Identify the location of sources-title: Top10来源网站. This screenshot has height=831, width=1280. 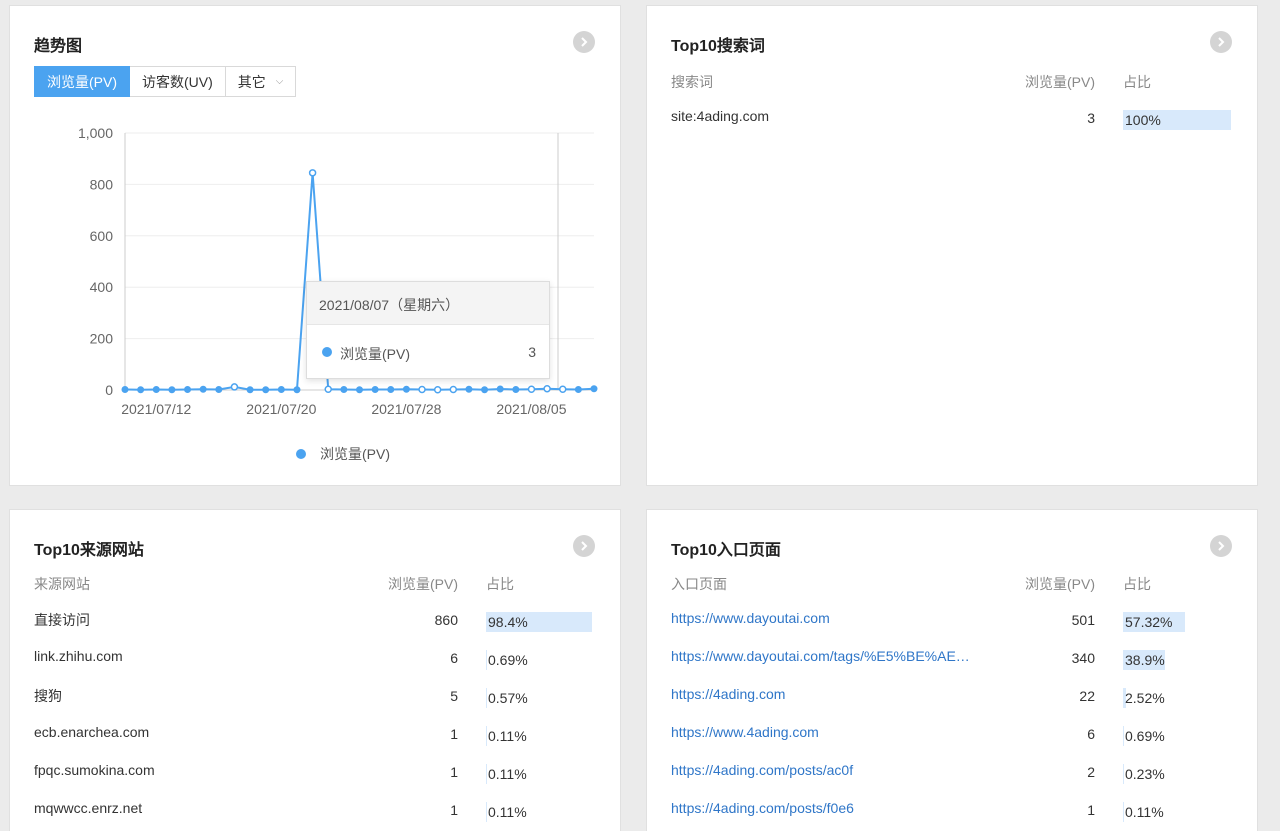
(89, 550).